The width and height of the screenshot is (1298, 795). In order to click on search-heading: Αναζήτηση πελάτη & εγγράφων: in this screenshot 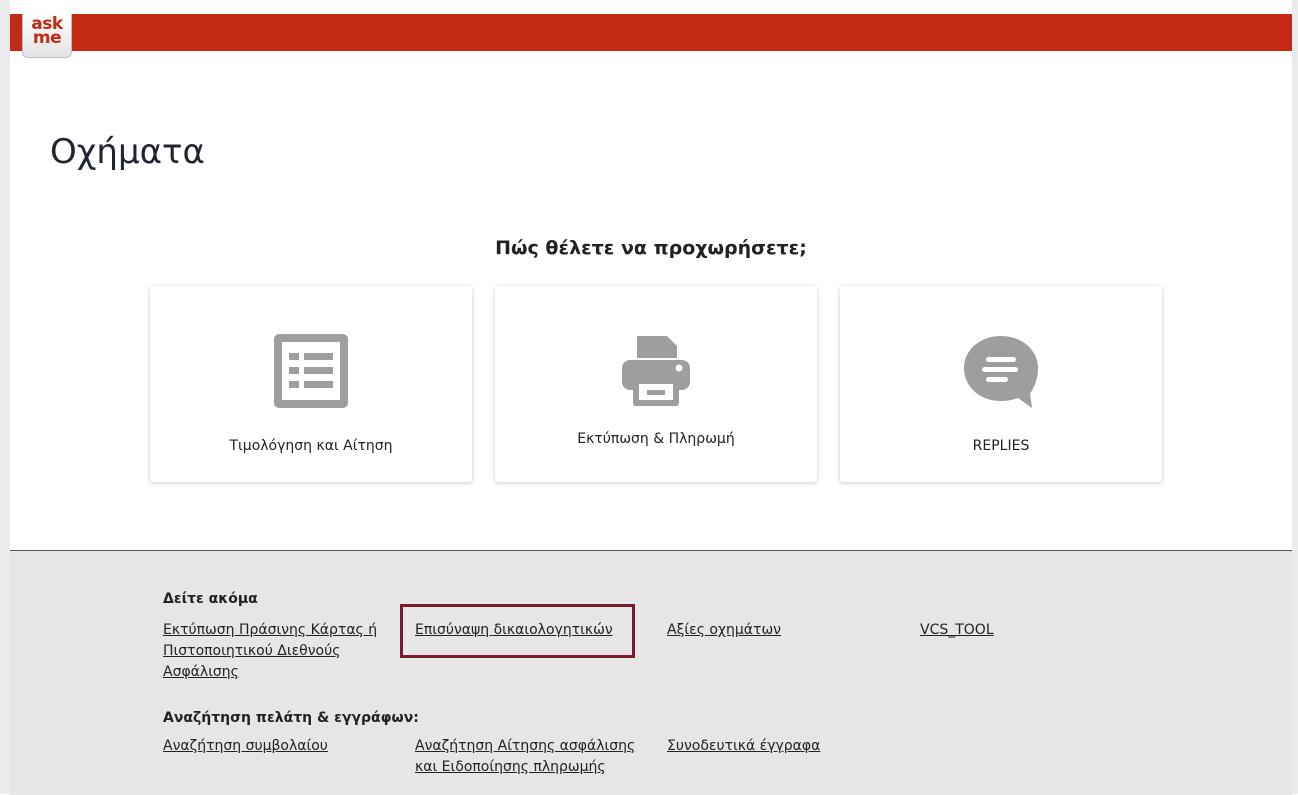, I will do `click(291, 718)`.